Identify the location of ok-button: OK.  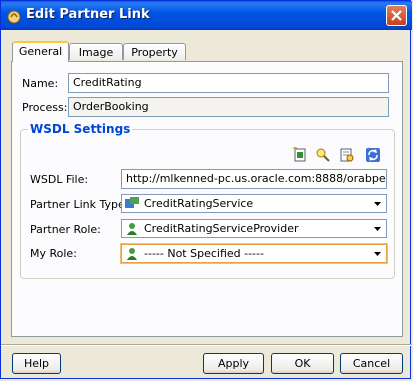
(302, 363).